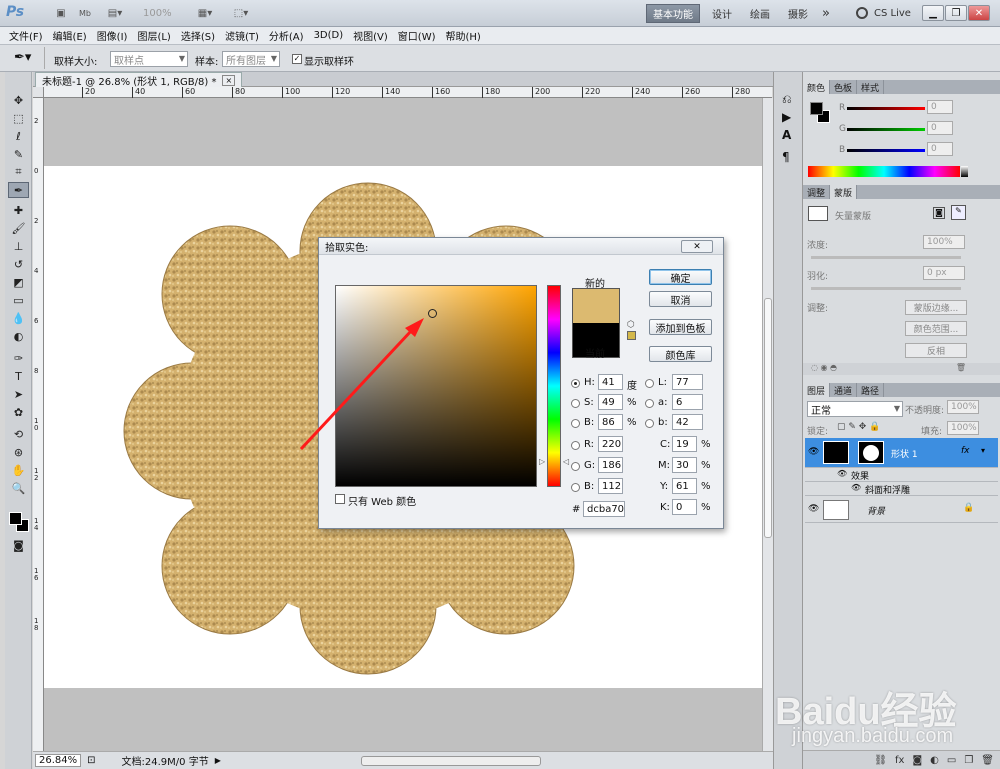 The width and height of the screenshot is (1000, 769). Describe the element at coordinates (917, 760) in the screenshot. I see `add-mask-icon: ◙` at that location.